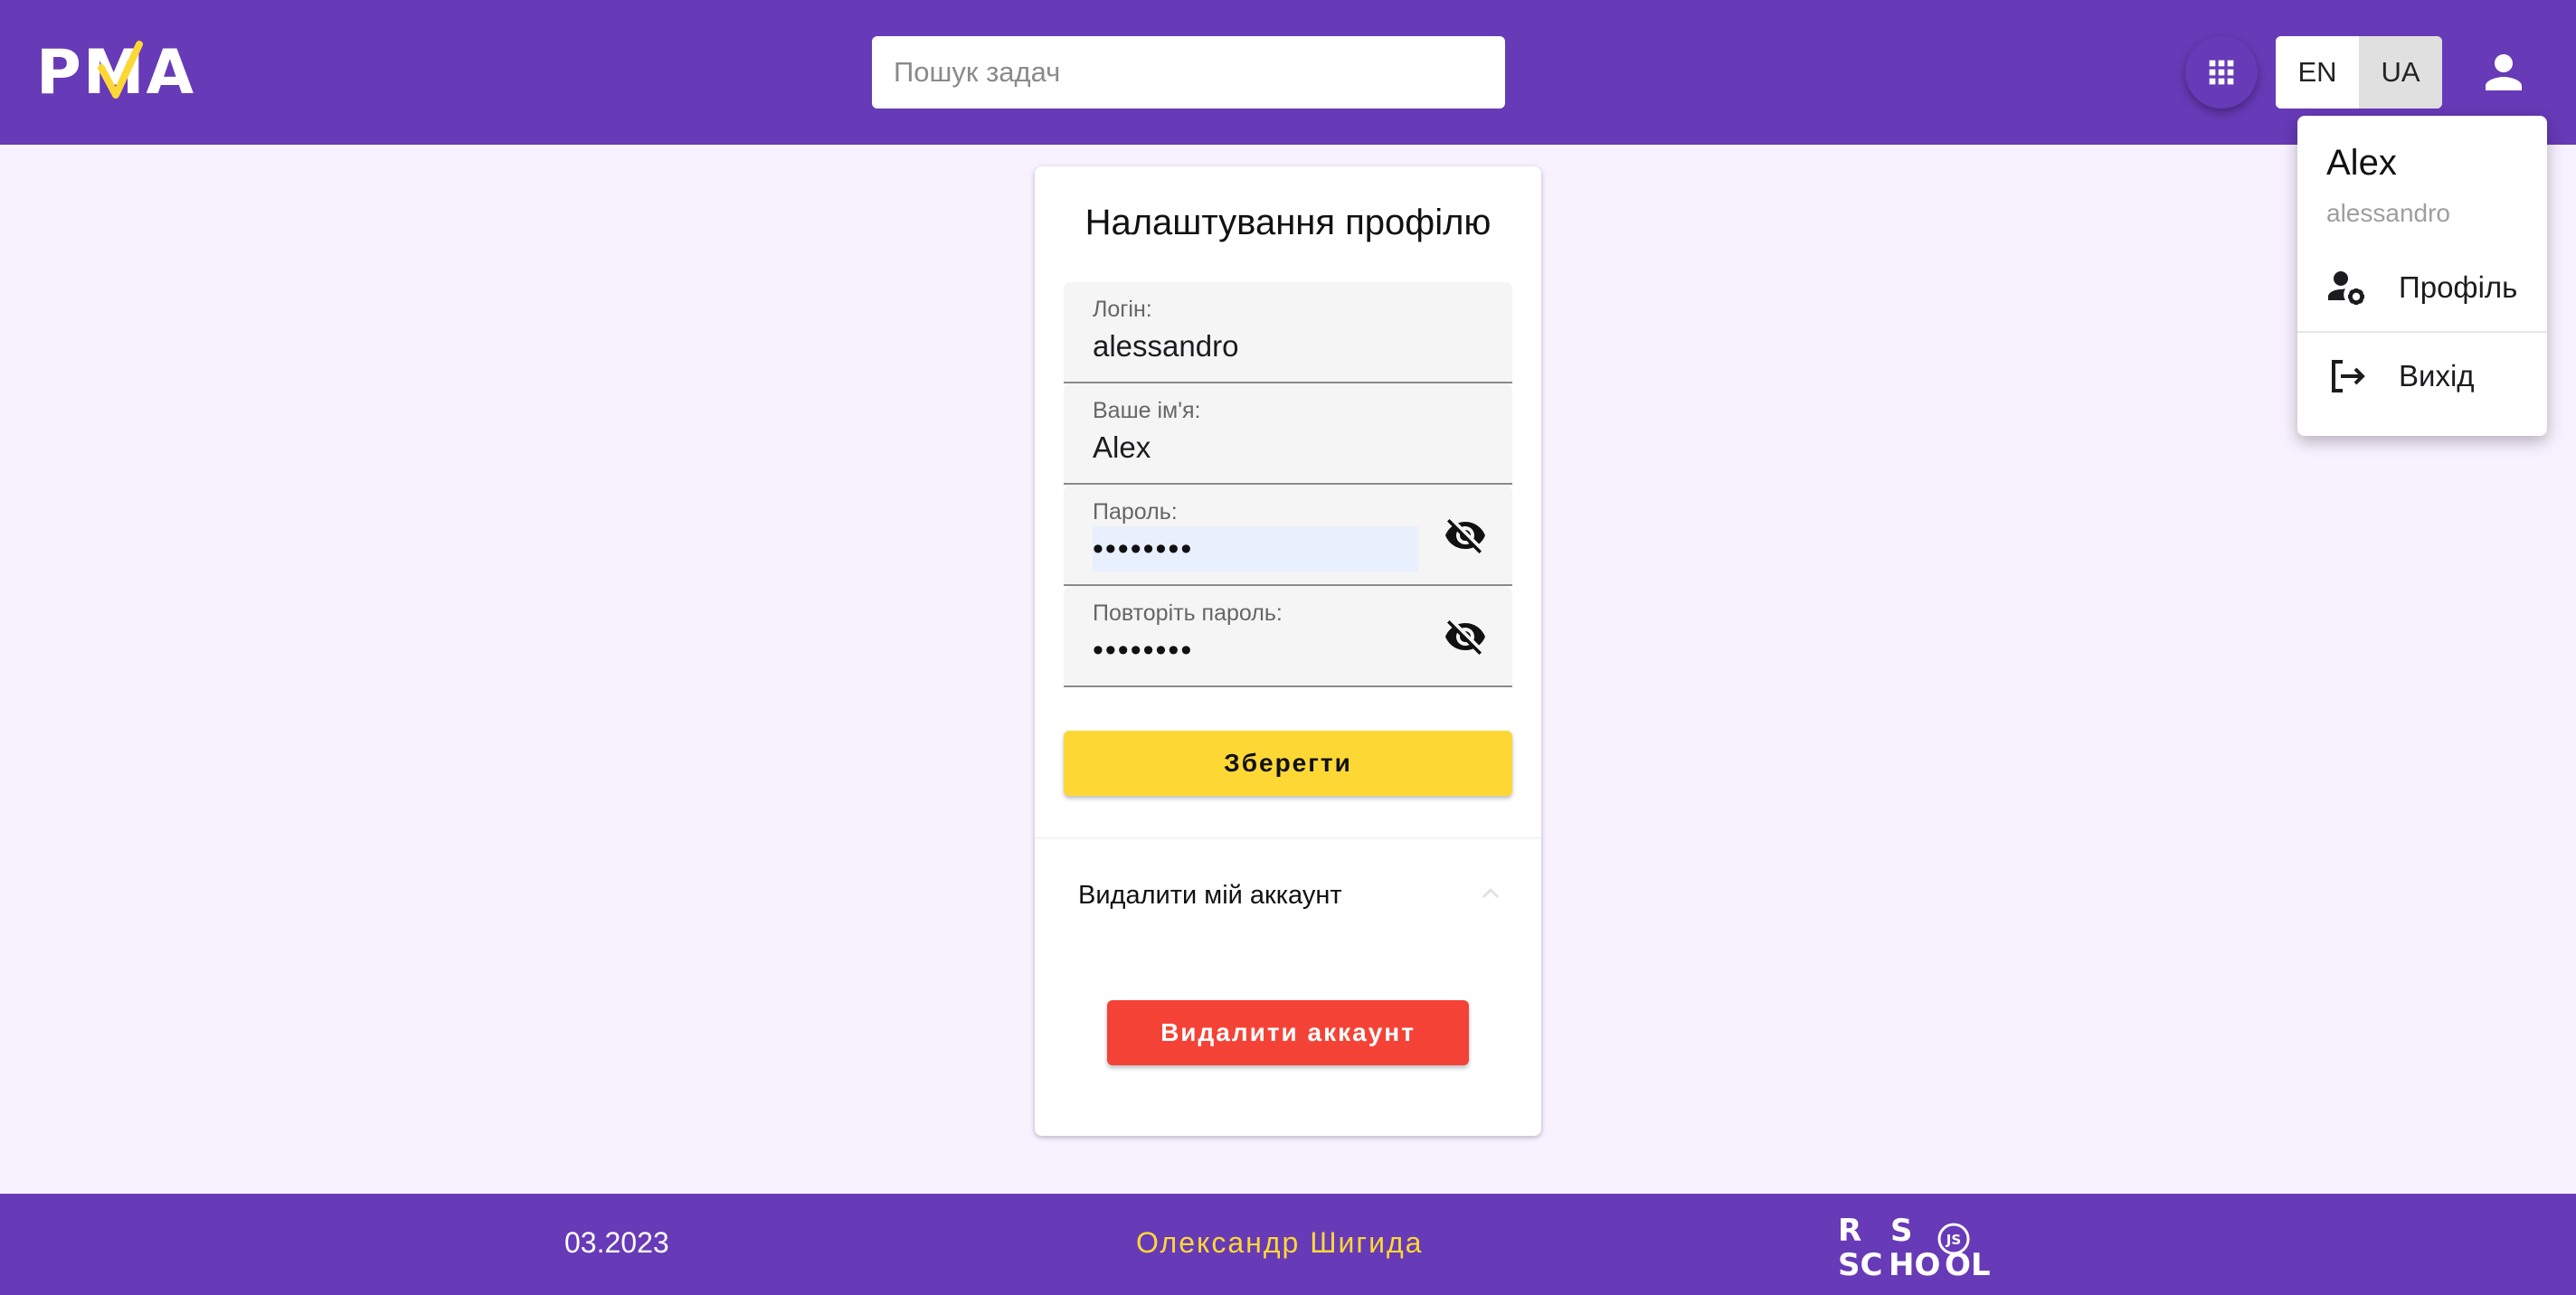 This screenshot has height=1295, width=2576. I want to click on chevron-up-icon, so click(1490, 893).